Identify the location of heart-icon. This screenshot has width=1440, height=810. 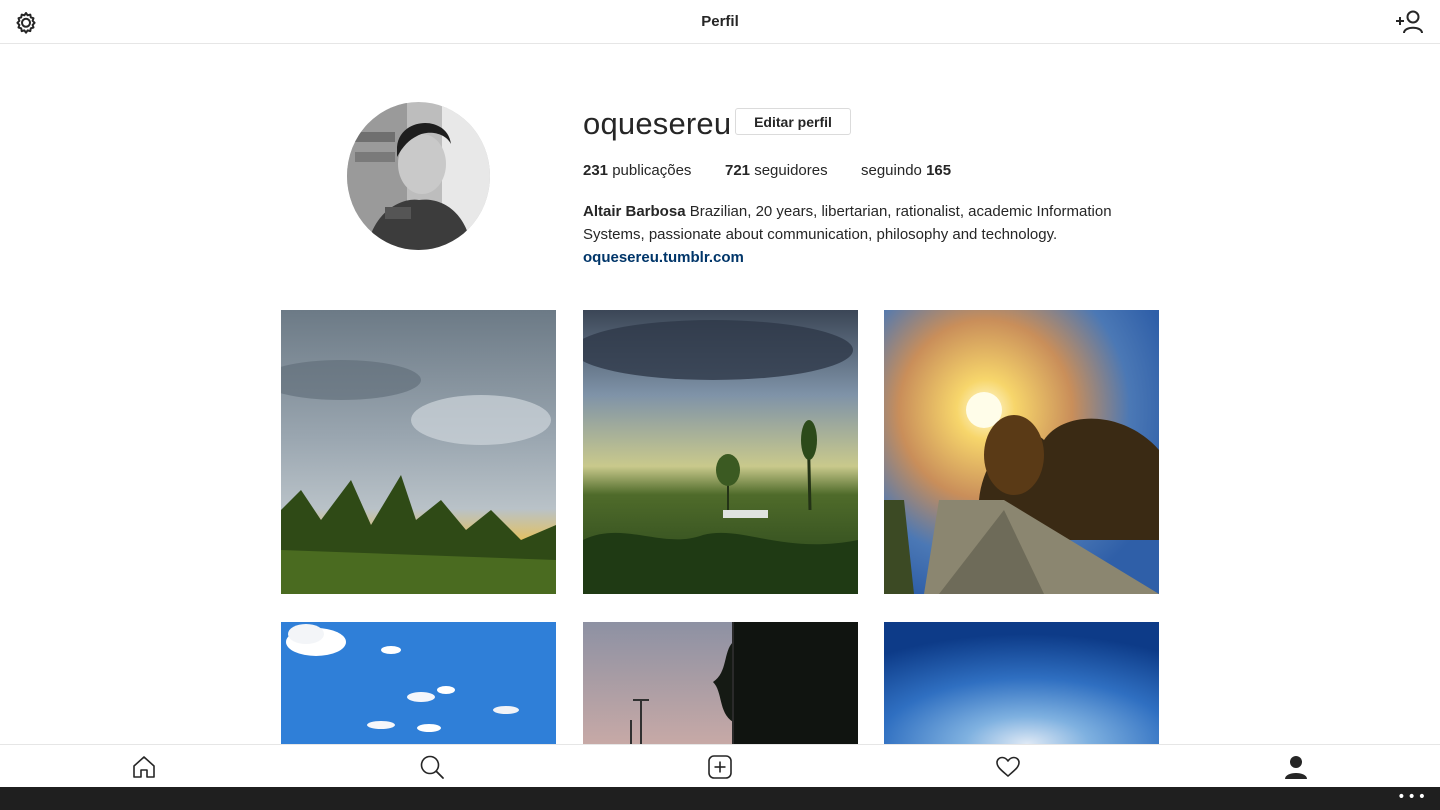
(1008, 766).